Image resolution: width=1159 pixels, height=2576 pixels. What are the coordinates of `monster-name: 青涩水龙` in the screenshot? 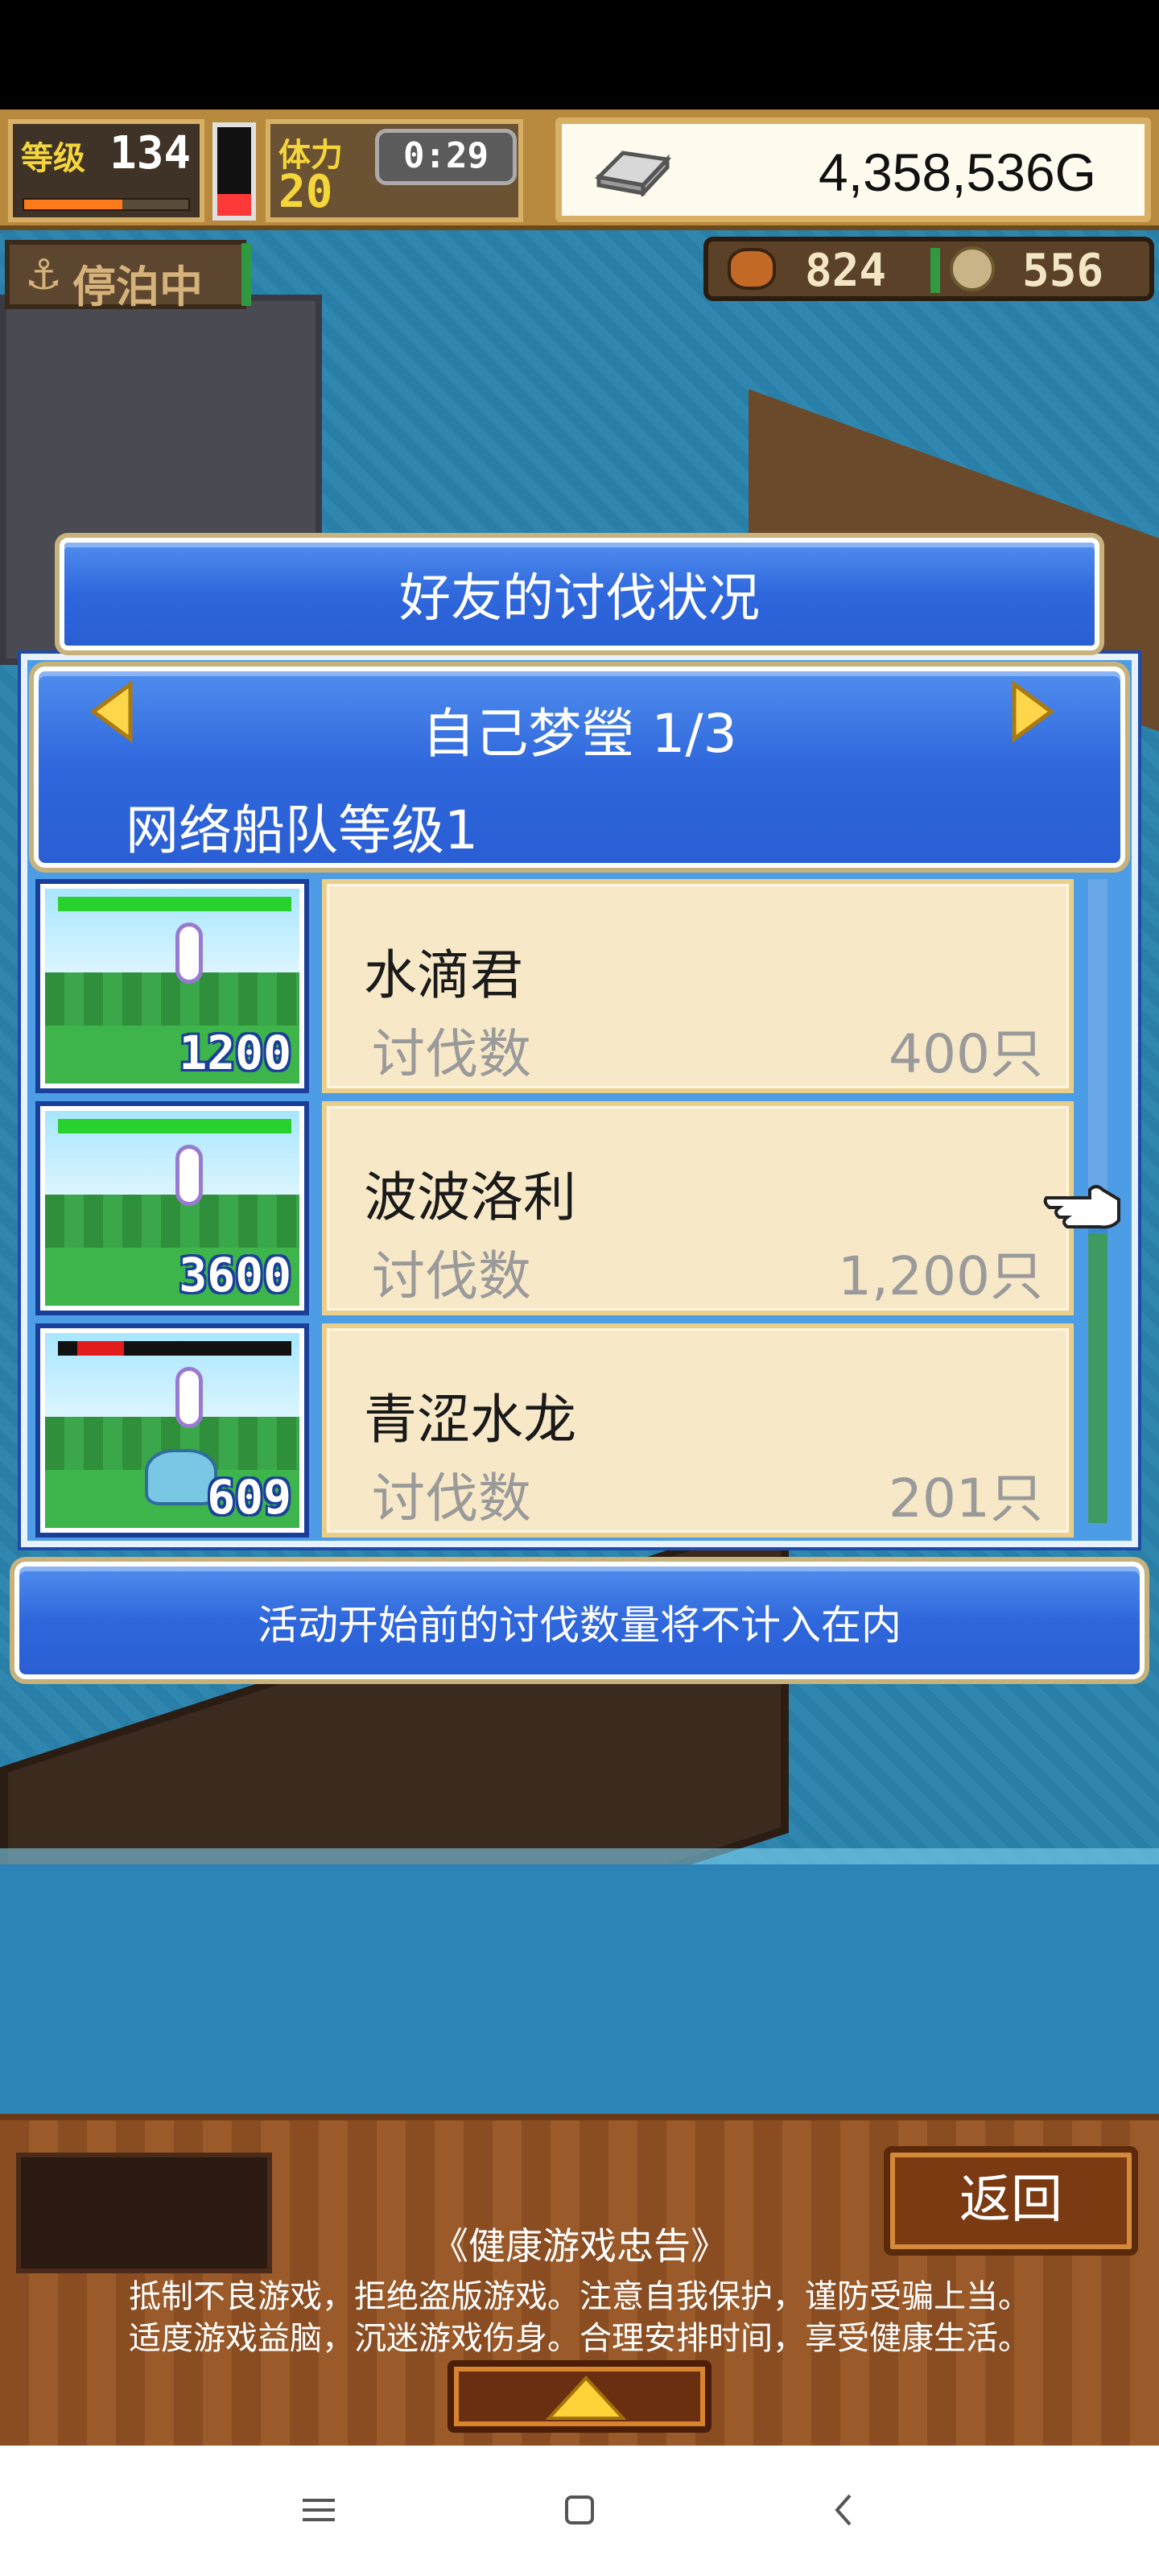 It's located at (470, 1420).